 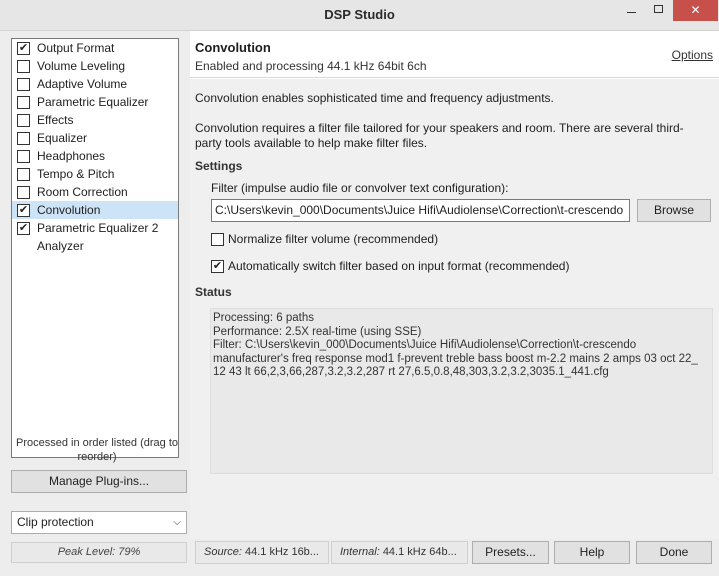 I want to click on close-button: ✕, so click(x=695, y=10).